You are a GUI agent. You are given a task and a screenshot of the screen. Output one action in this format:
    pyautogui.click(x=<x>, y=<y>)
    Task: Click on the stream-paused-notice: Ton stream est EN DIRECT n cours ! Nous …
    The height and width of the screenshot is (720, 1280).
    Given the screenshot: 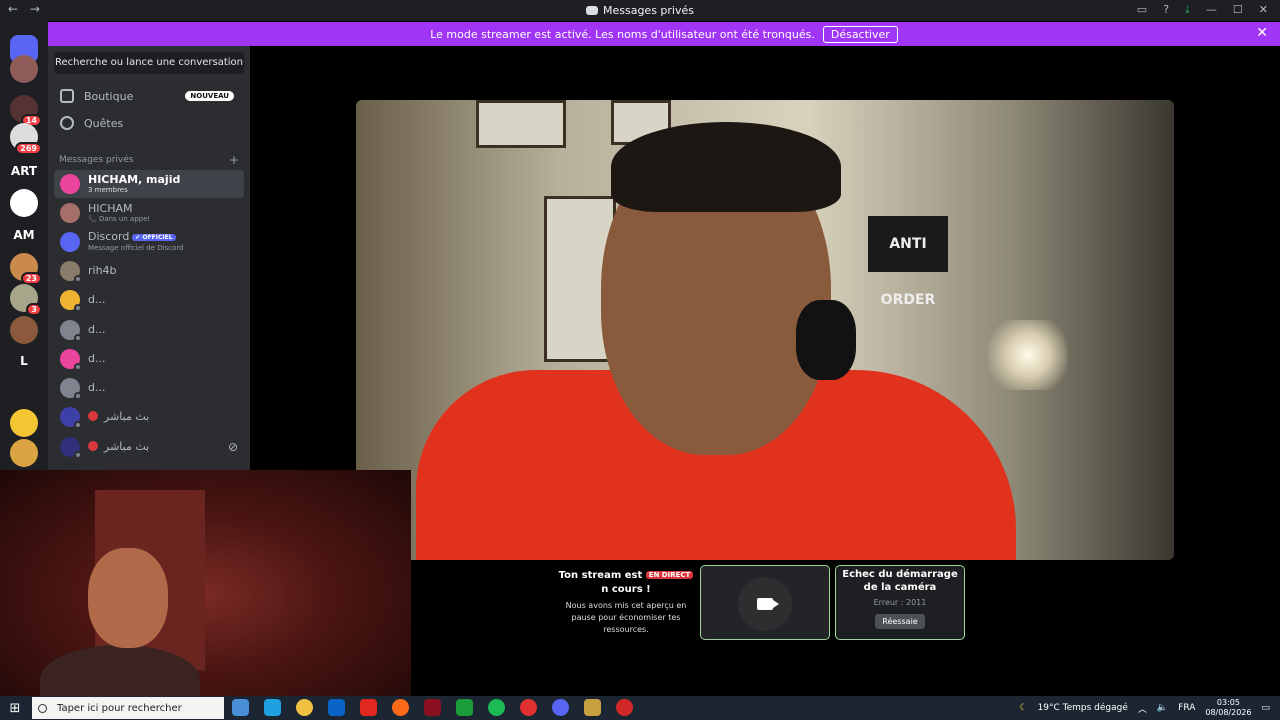 What is the action you would take?
    pyautogui.click(x=626, y=602)
    